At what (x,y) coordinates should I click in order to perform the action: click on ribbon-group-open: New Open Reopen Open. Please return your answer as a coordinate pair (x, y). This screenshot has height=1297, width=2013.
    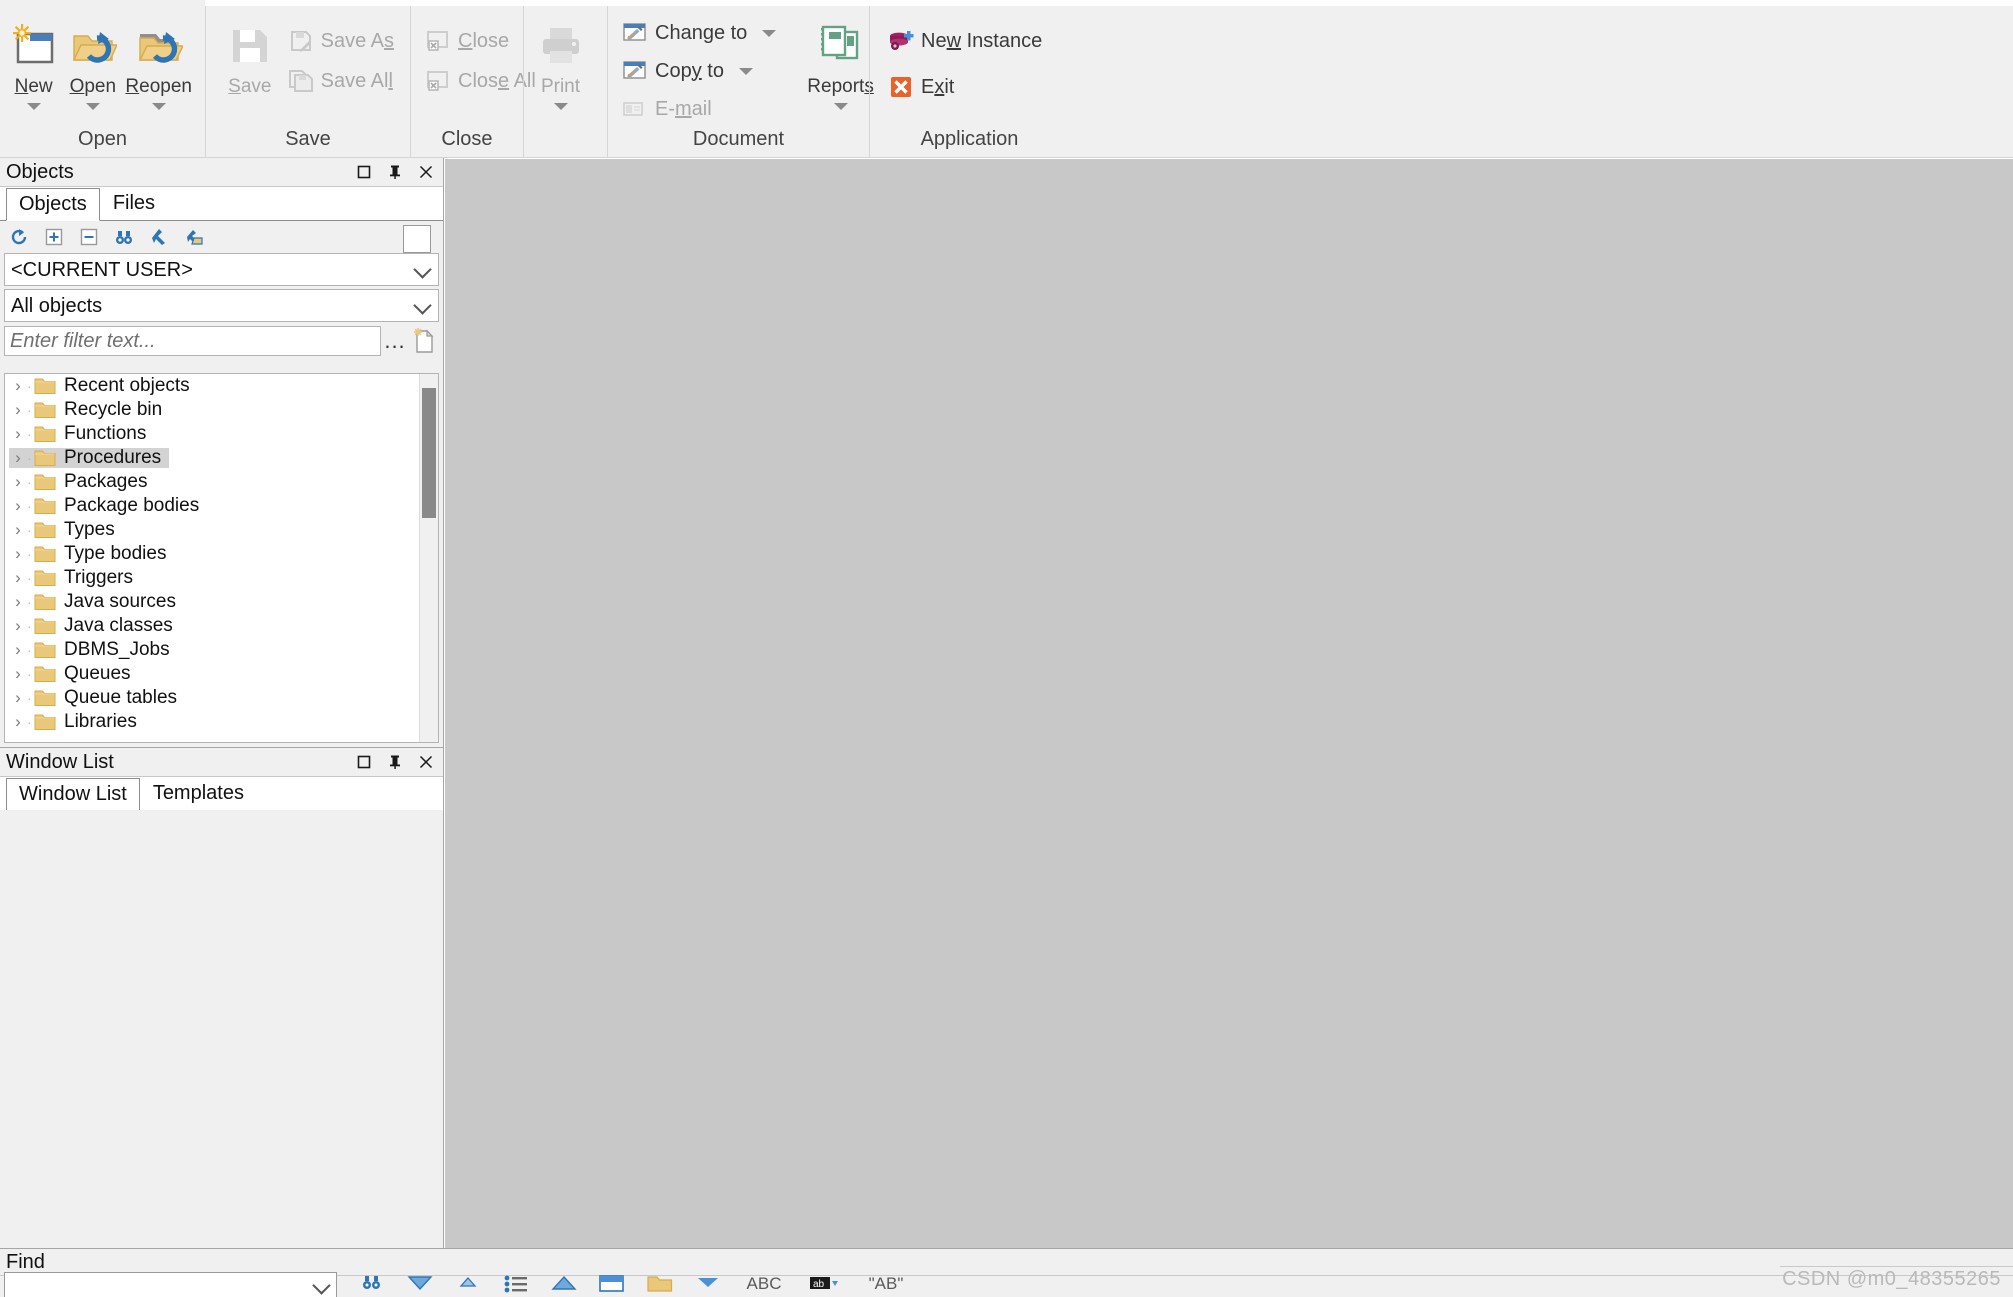
    Looking at the image, I should click on (102, 82).